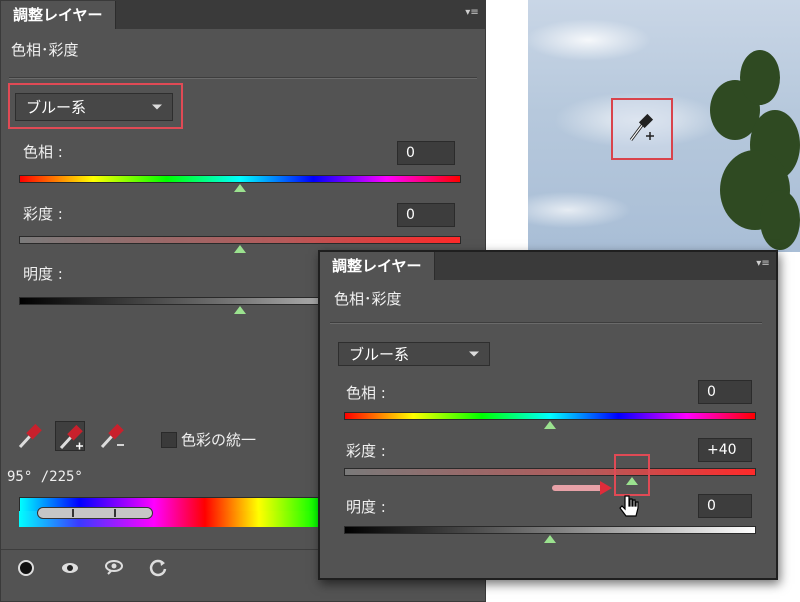 The height and width of the screenshot is (602, 800). What do you see at coordinates (114, 568) in the screenshot?
I see `visibility-icon` at bounding box center [114, 568].